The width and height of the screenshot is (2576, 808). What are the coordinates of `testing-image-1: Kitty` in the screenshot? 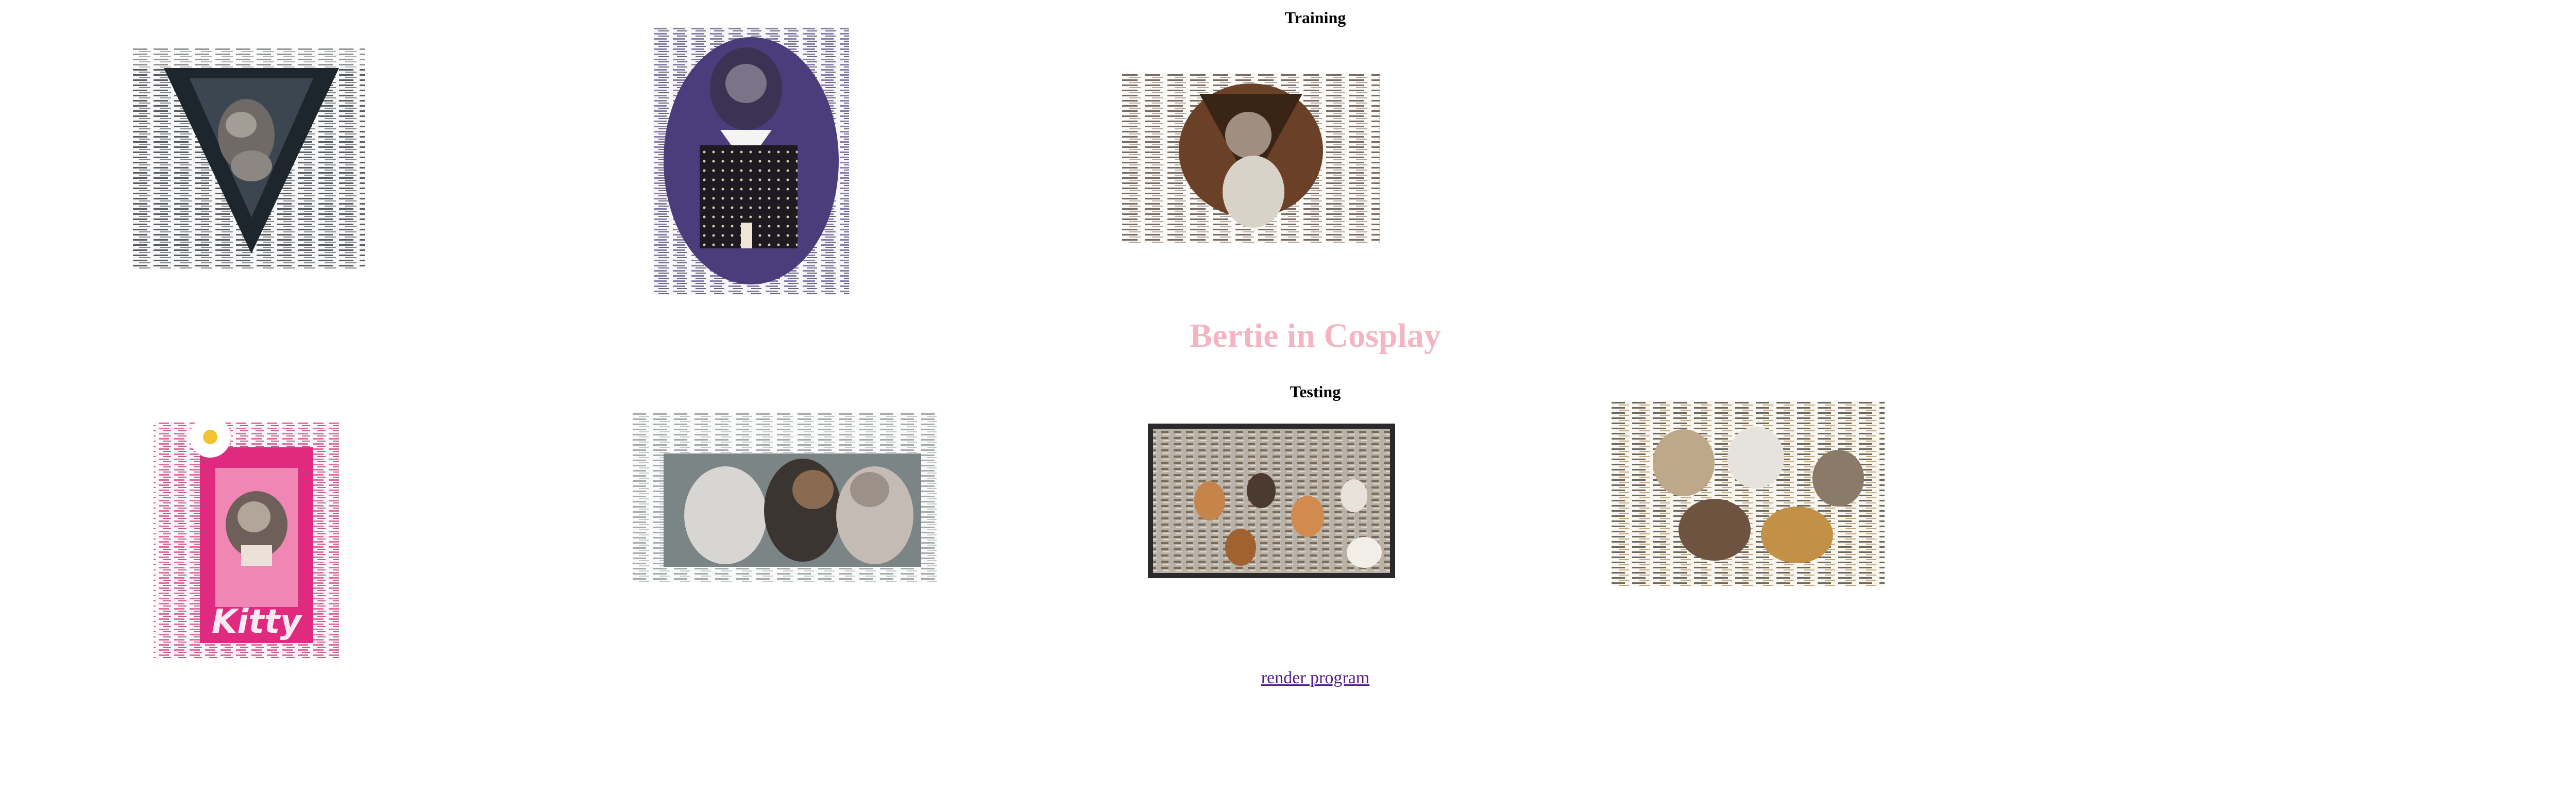 It's located at (246, 540).